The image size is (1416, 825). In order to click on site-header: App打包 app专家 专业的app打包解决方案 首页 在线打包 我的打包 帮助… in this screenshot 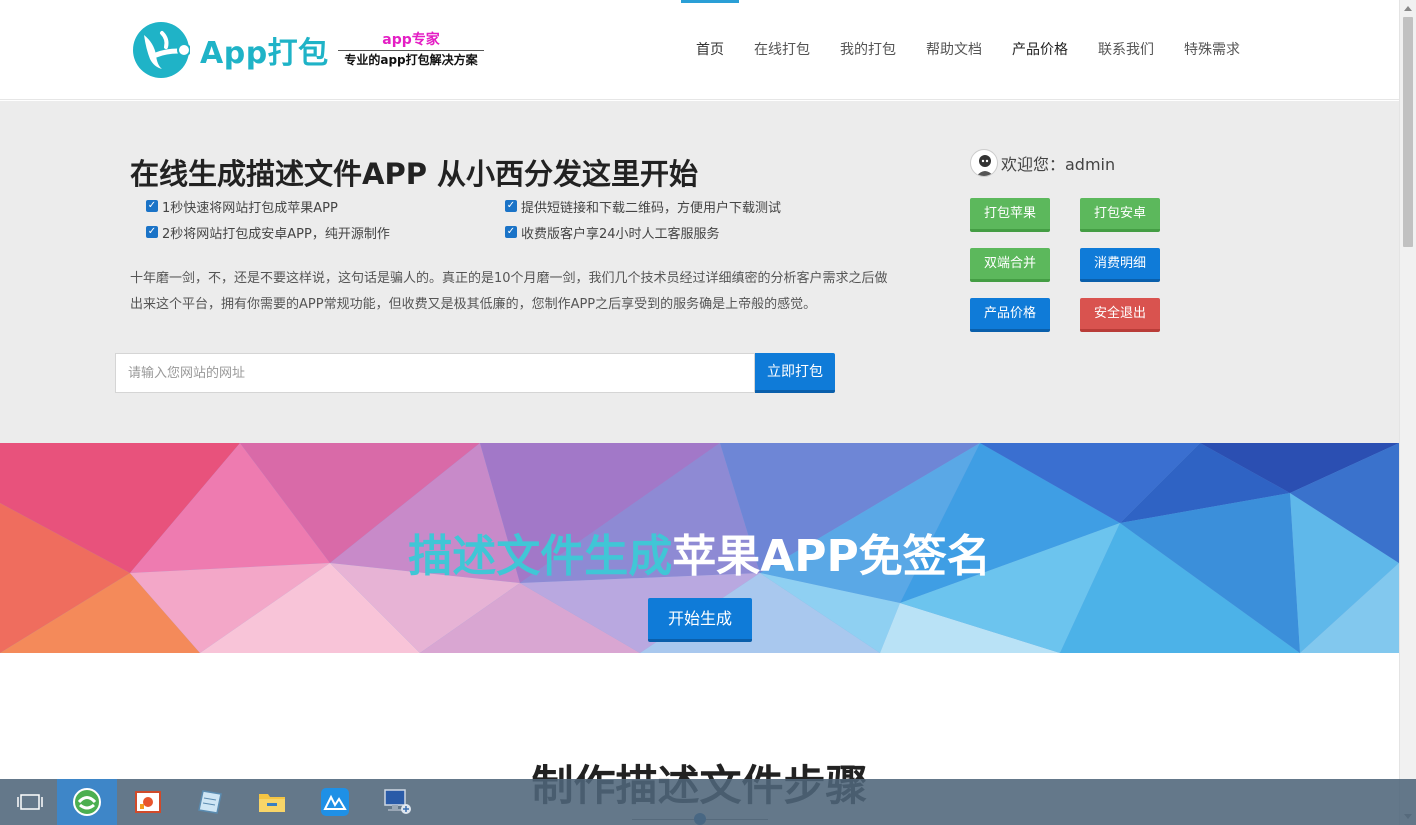, I will do `click(699, 50)`.